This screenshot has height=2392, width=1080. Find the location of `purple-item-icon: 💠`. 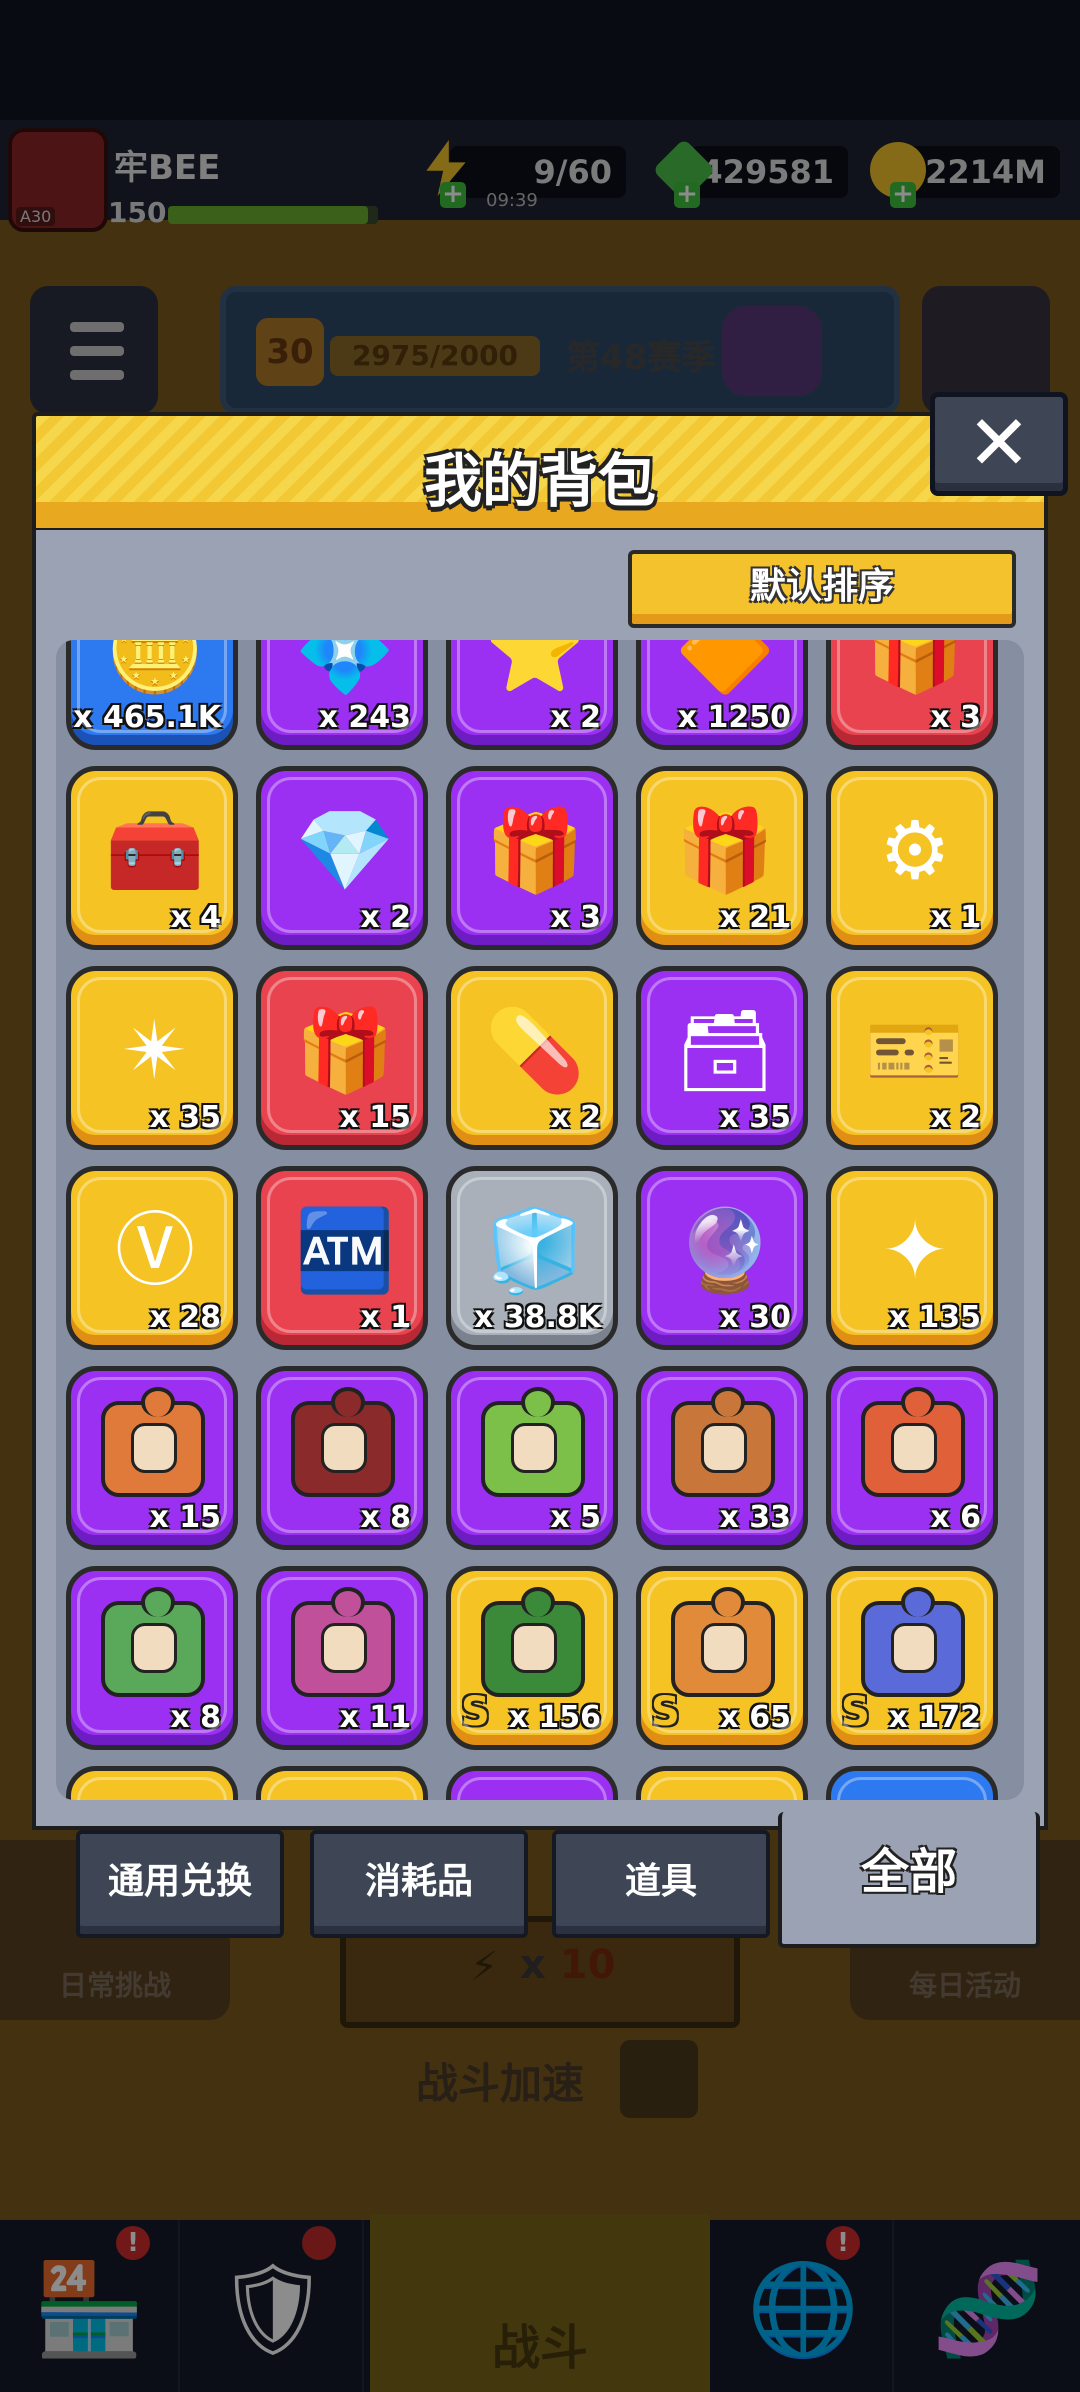

purple-item-icon: 💠 is located at coordinates (345, 668).